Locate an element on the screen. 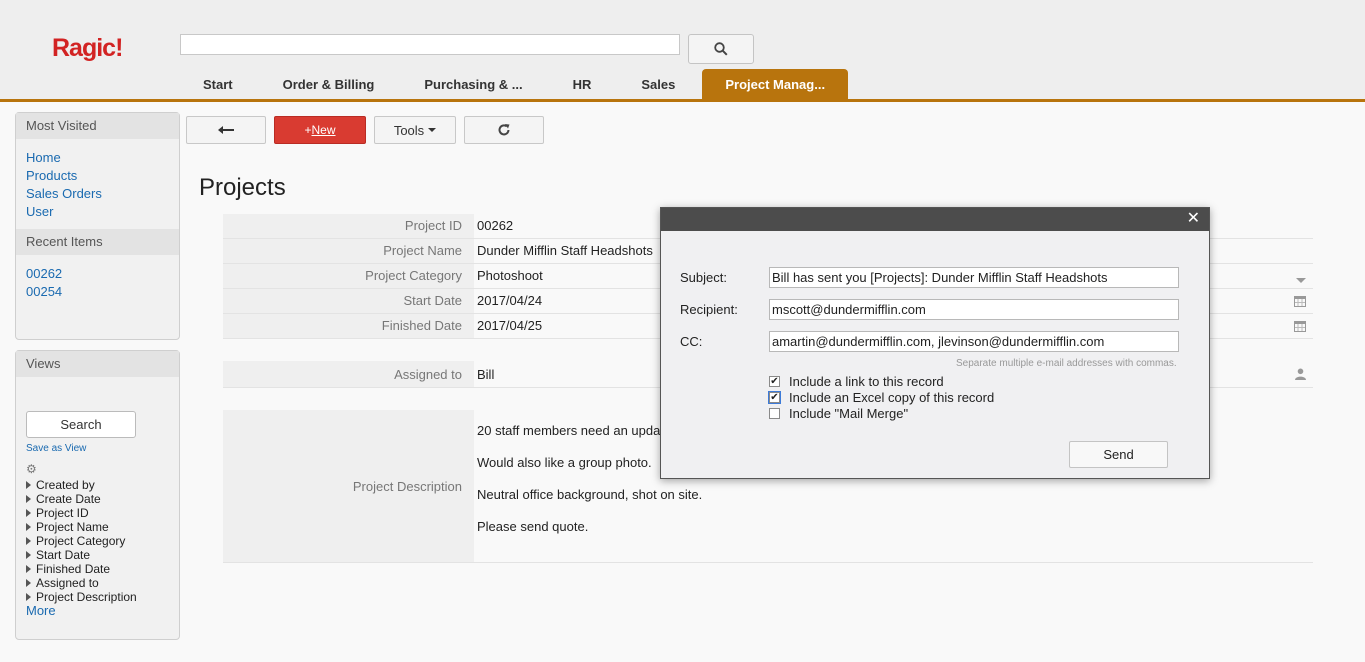  search-icon is located at coordinates (721, 49).